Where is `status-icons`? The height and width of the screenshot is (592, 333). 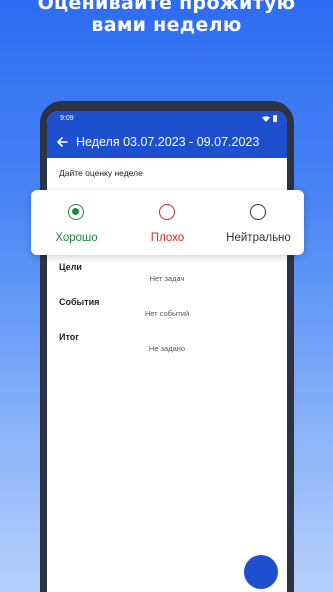
status-icons is located at coordinates (269, 118).